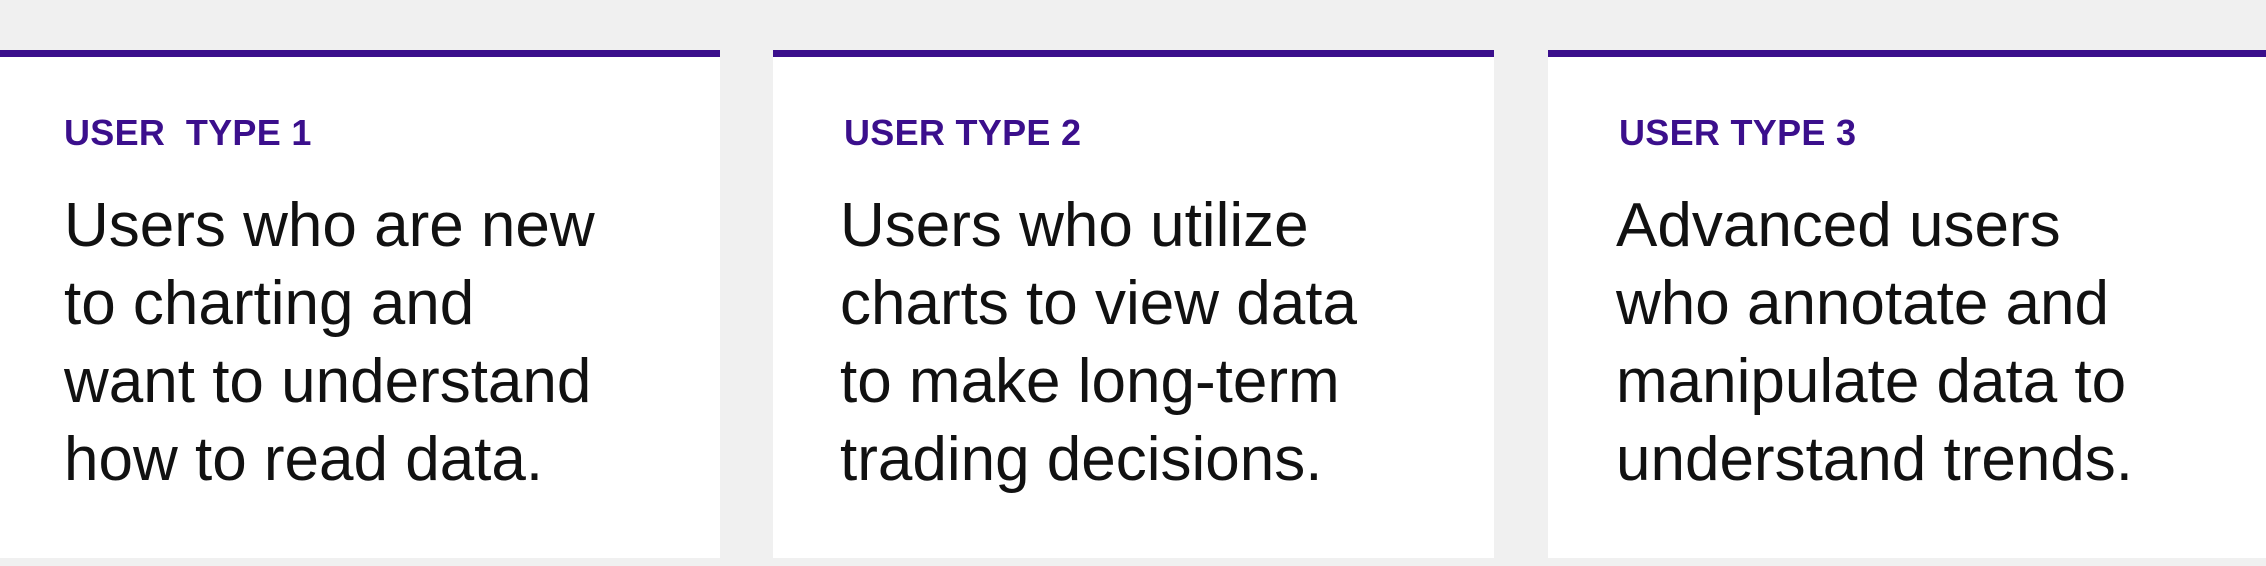 Image resolution: width=2266 pixels, height=566 pixels. Describe the element at coordinates (1871, 381) in the screenshot. I see `description-line: manipulate data to` at that location.